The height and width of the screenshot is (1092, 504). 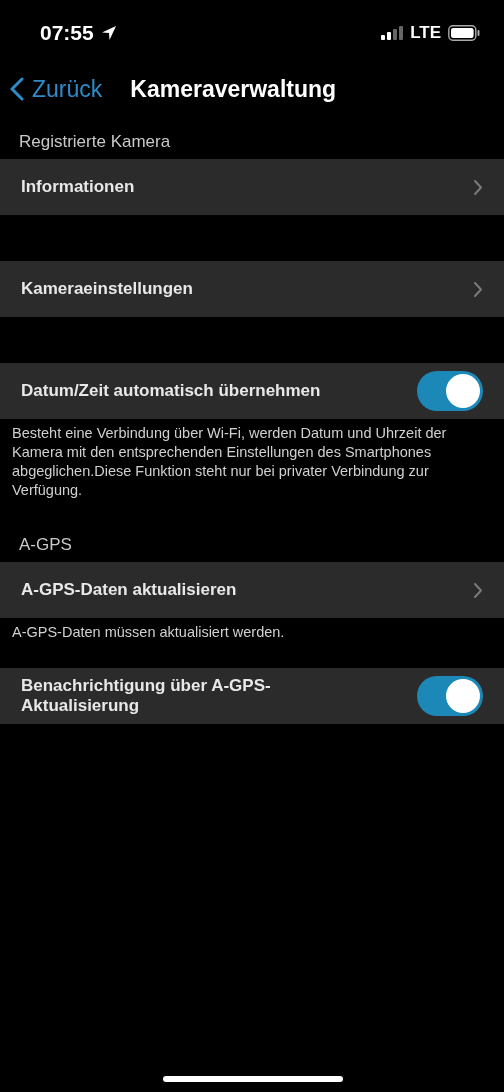 What do you see at coordinates (171, 391) in the screenshot?
I see `row-label: Datum/Zeit automatisch übernehmen` at bounding box center [171, 391].